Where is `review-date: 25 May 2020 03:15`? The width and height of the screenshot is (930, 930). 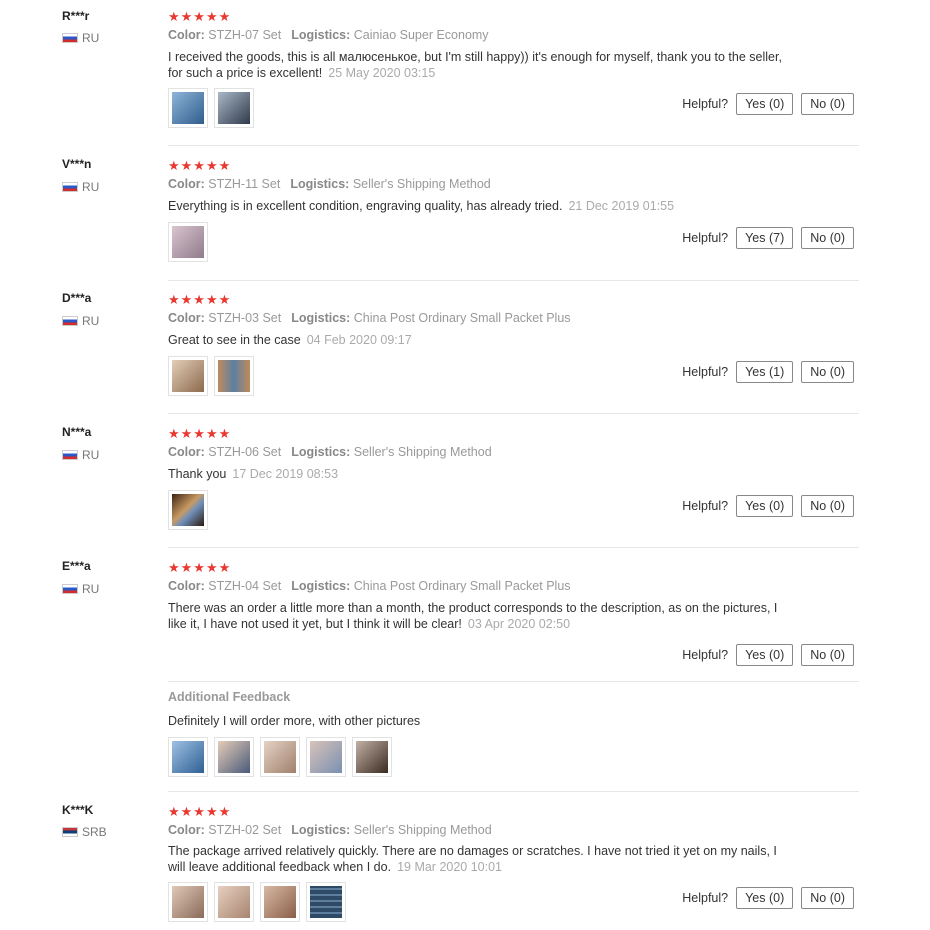 review-date: 25 May 2020 03:15 is located at coordinates (382, 73).